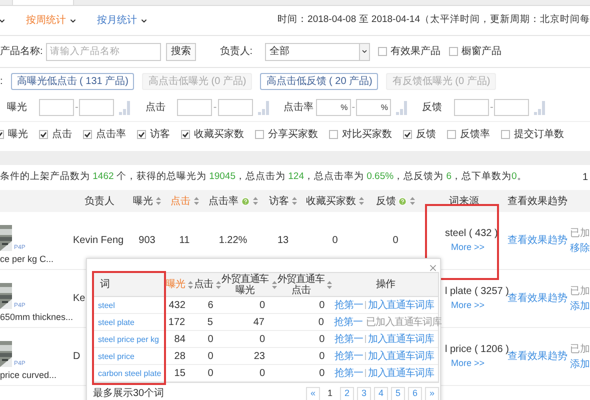  Describe the element at coordinates (262, 373) in the screenshot. I see `table-cell: 0` at that location.